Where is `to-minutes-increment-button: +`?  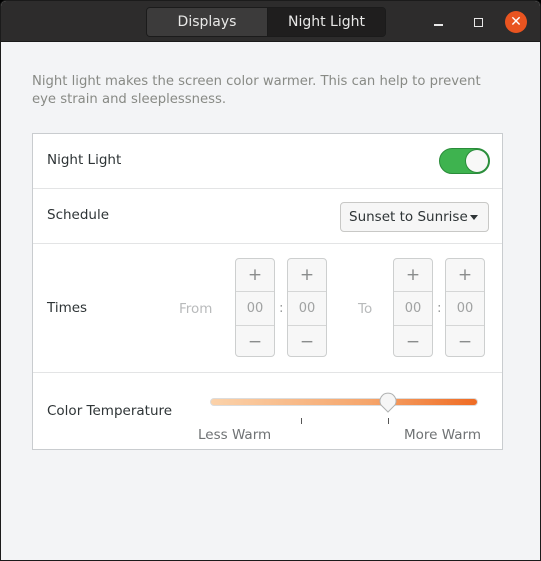
to-minutes-increment-button: + is located at coordinates (465, 275).